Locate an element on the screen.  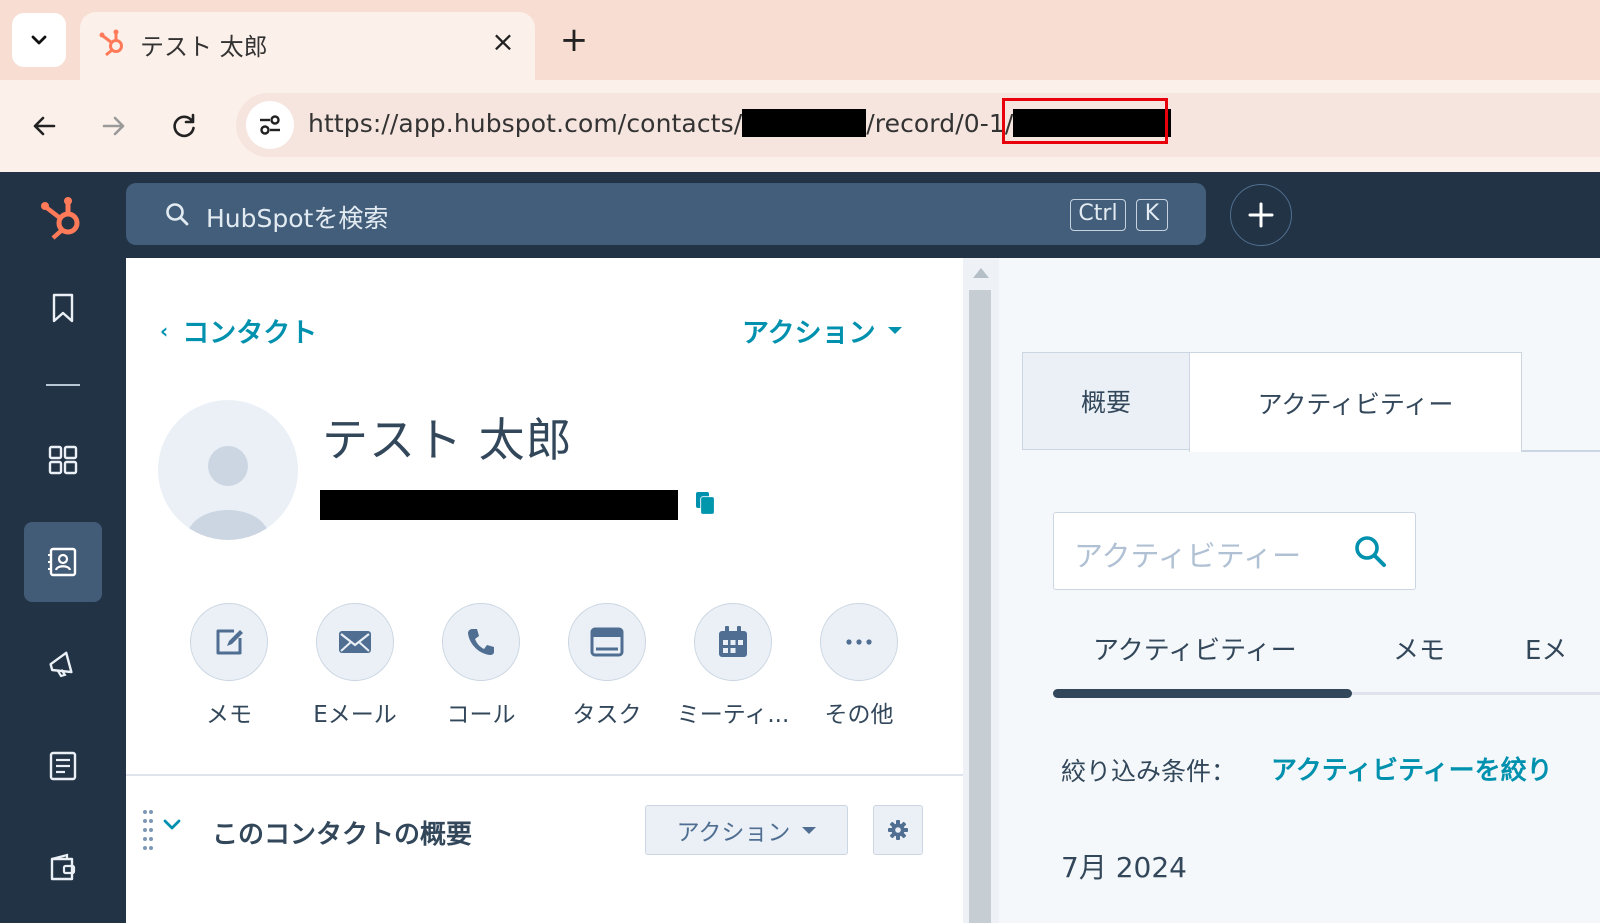
section-settings-button is located at coordinates (898, 830).